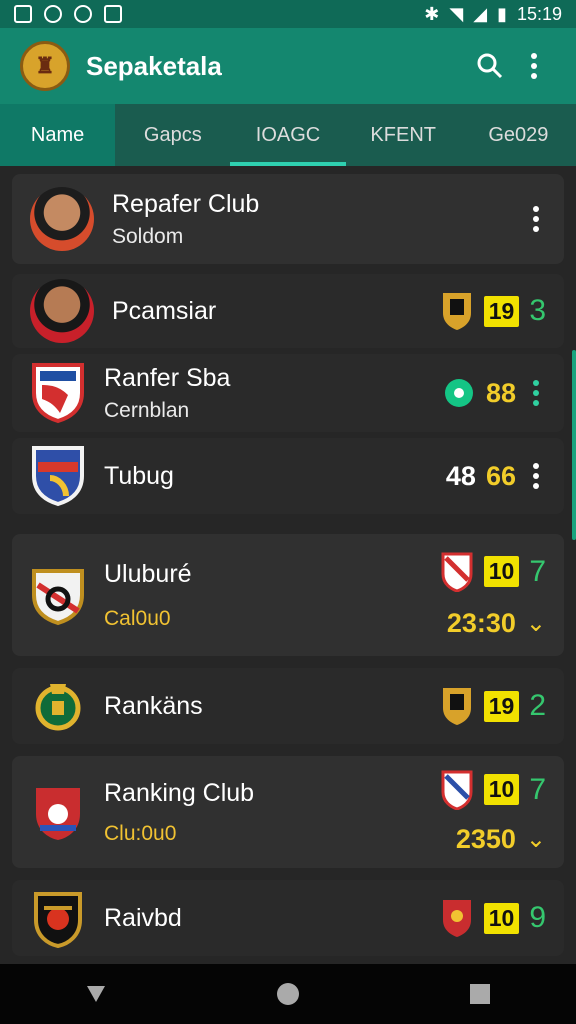 The image size is (576, 1024). Describe the element at coordinates (96, 994) in the screenshot. I see `back-icon` at that location.